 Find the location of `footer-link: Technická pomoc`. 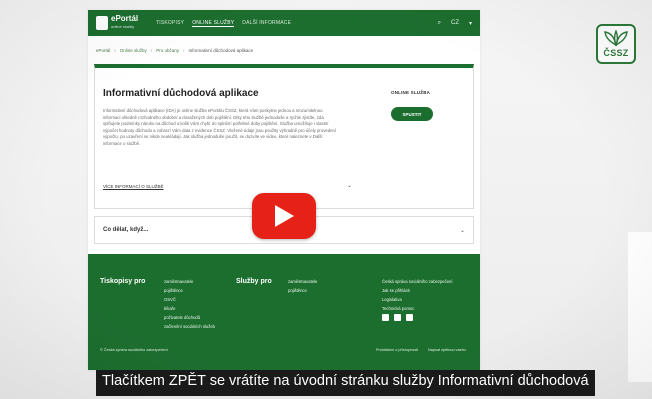

footer-link: Technická pomoc is located at coordinates (417, 308).